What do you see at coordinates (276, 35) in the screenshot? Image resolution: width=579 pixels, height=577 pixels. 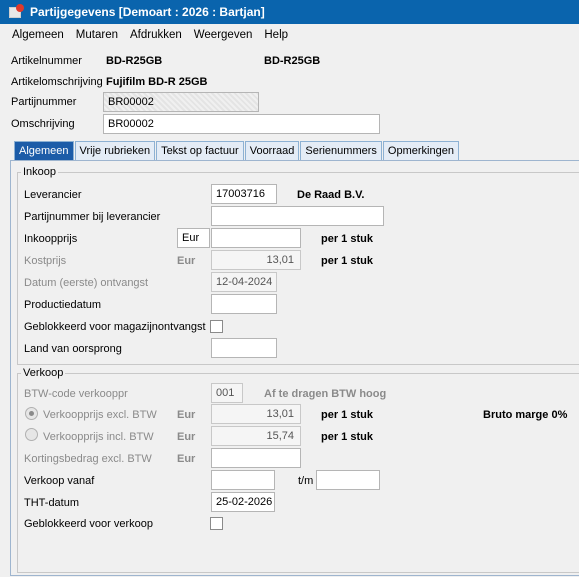 I see `menu-help: Help` at bounding box center [276, 35].